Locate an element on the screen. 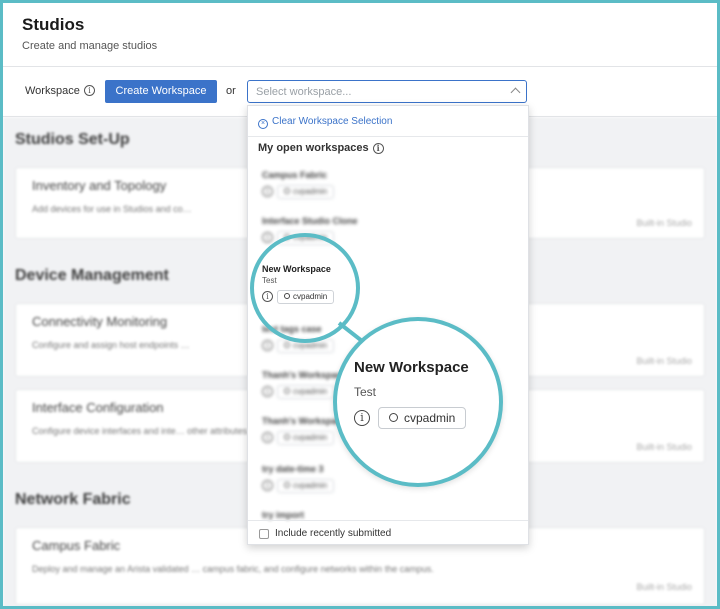 This screenshot has width=720, height=609. page-title: Studios is located at coordinates (53, 24).